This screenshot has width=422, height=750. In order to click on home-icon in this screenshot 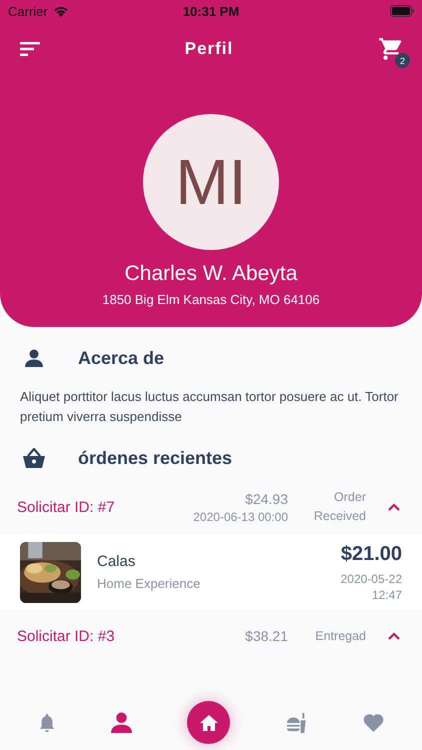, I will do `click(208, 723)`.